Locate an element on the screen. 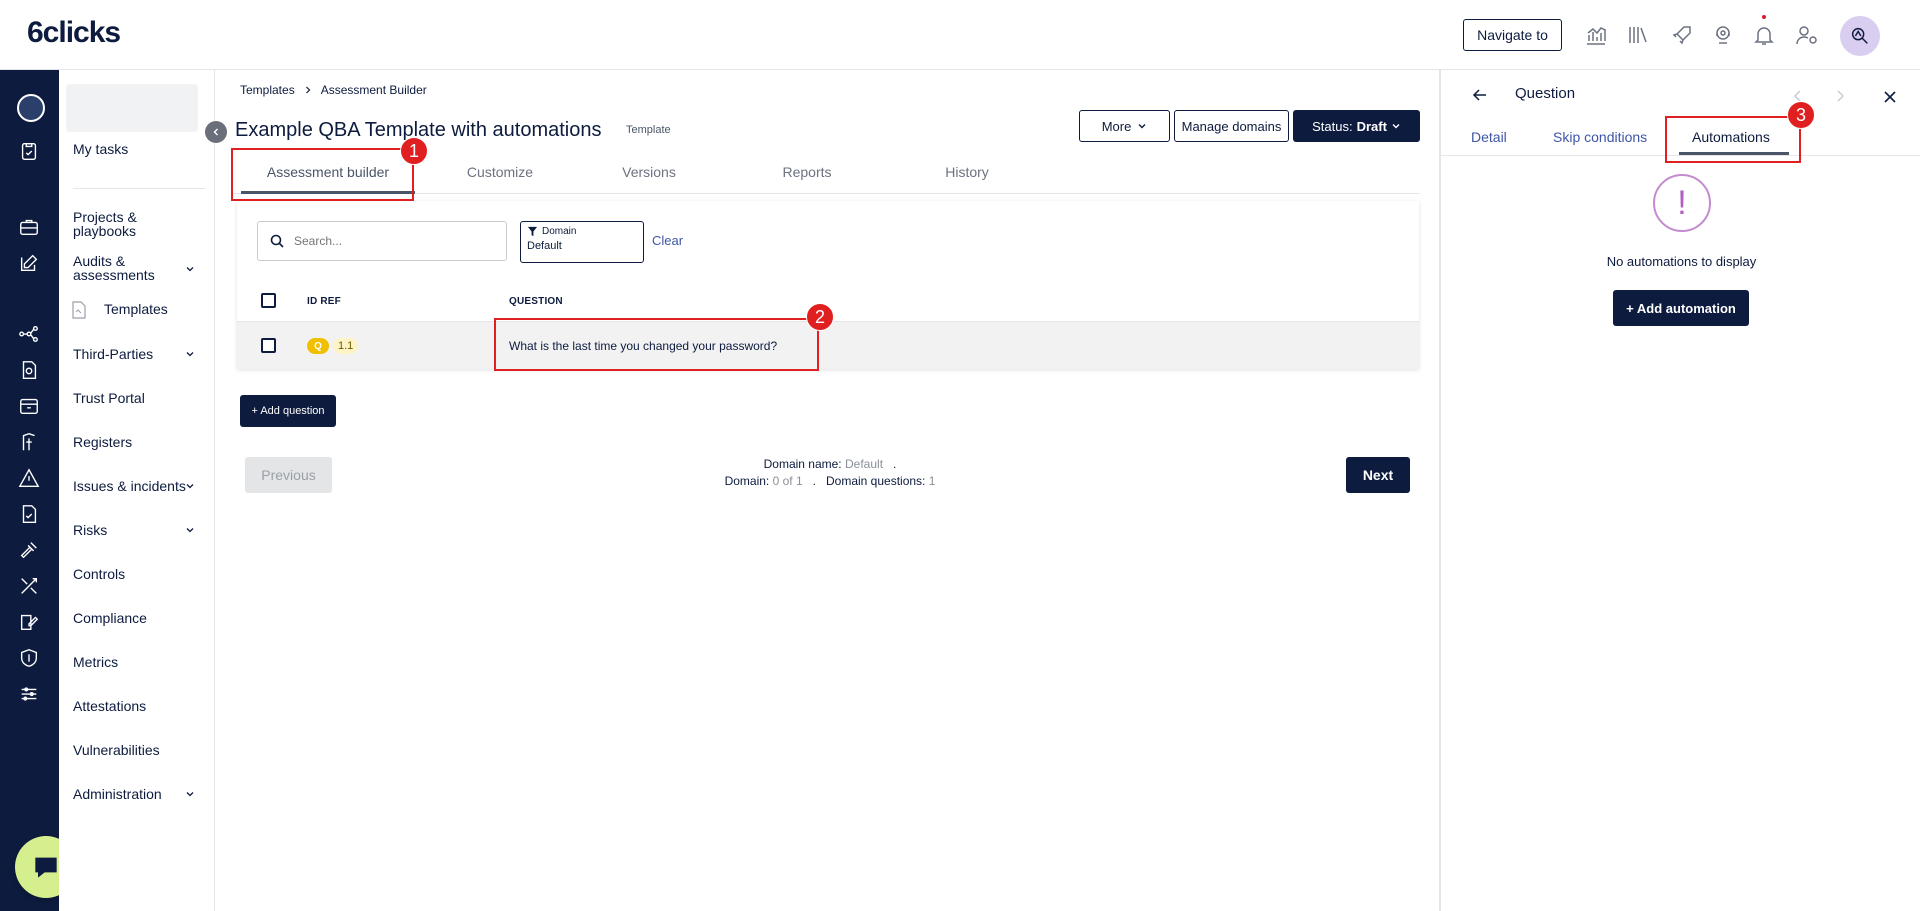 The image size is (1920, 911). administration-icon is located at coordinates (29, 694).